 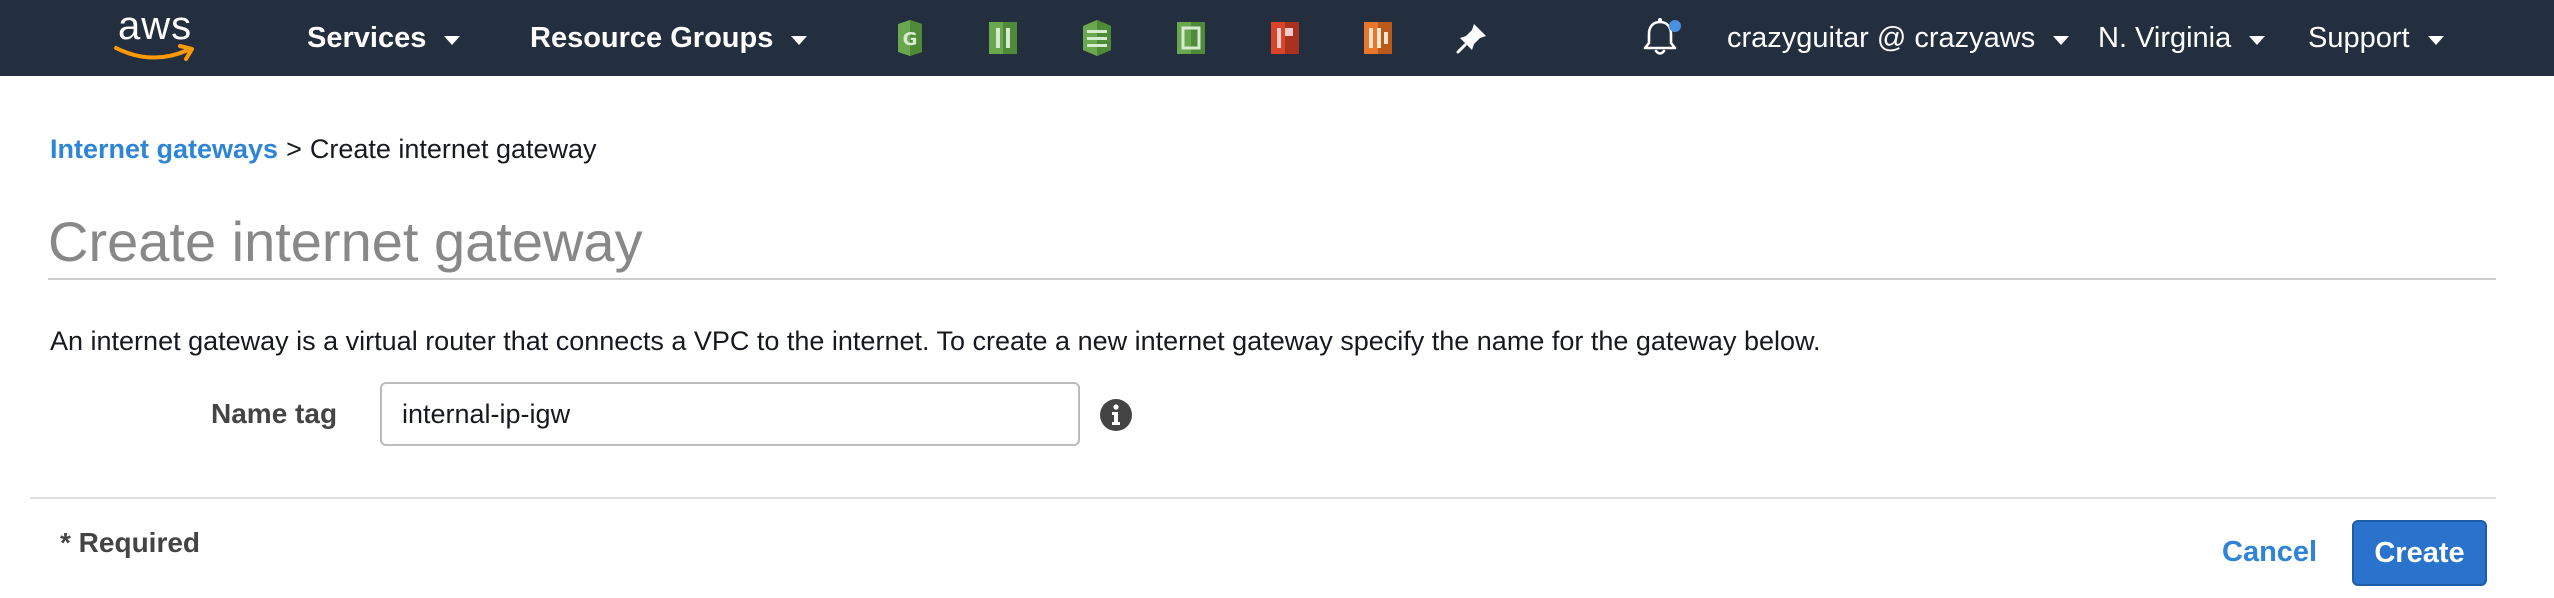 I want to click on account-menu: crazyguitar @ crazyaws, so click(x=1898, y=38).